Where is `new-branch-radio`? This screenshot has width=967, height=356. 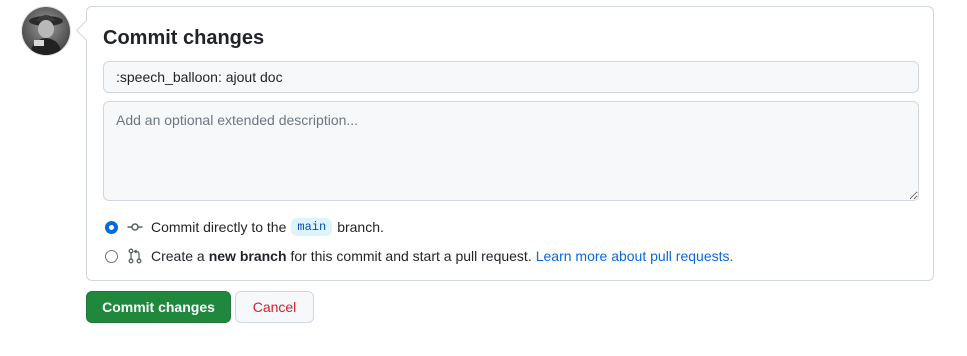
new-branch-radio is located at coordinates (111, 256).